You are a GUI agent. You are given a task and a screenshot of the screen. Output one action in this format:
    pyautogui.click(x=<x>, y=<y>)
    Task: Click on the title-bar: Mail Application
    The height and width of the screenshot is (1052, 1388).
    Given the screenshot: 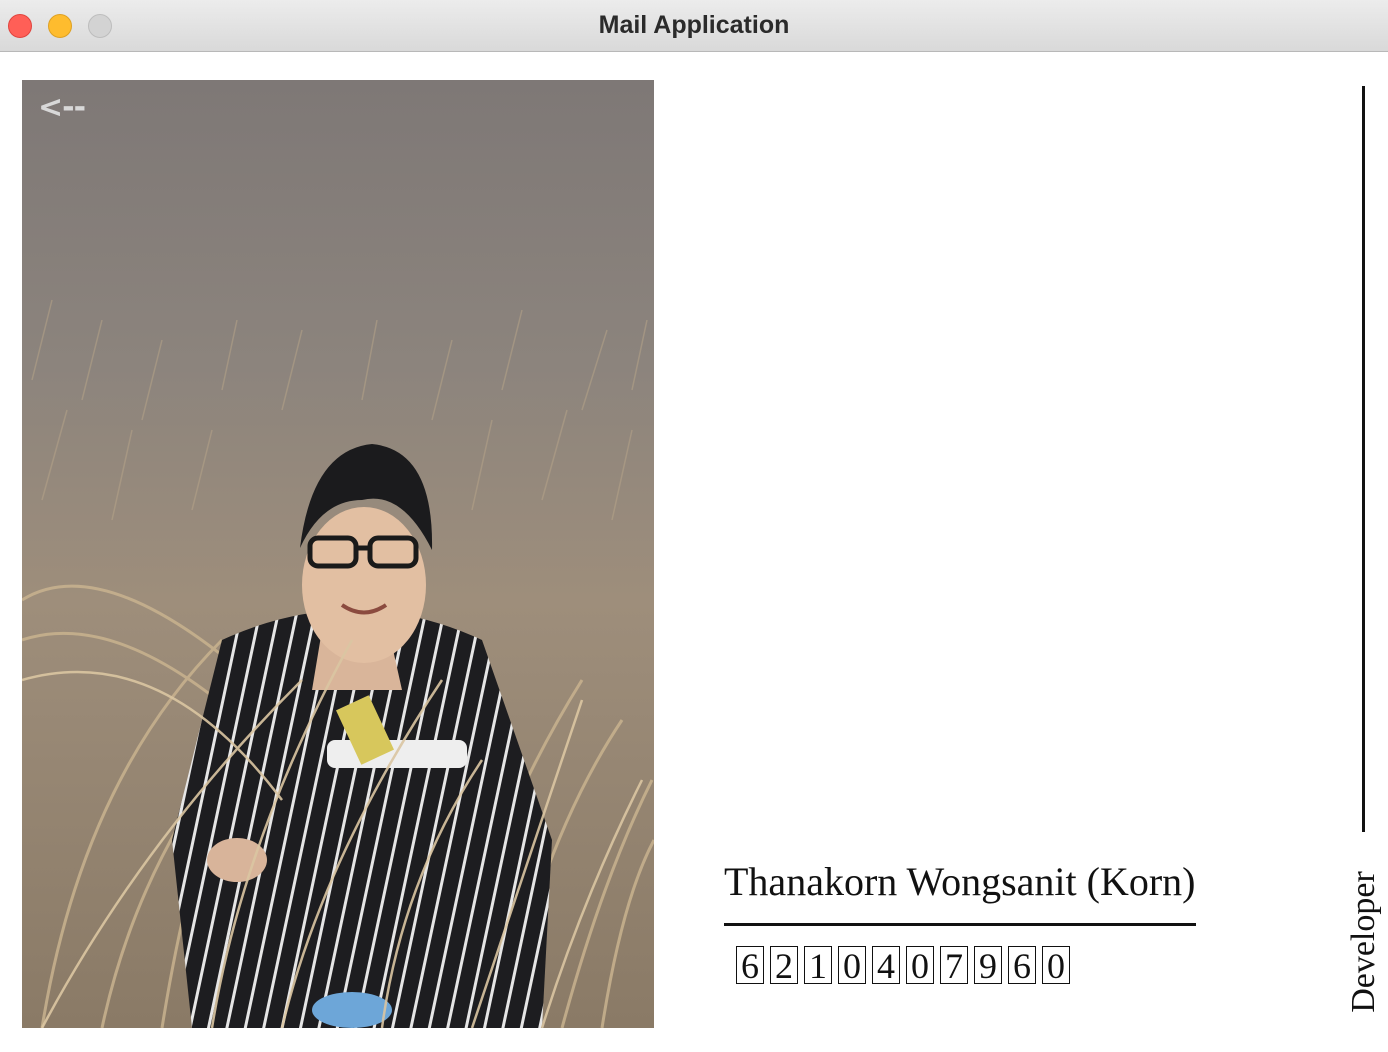 What is the action you would take?
    pyautogui.click(x=694, y=26)
    